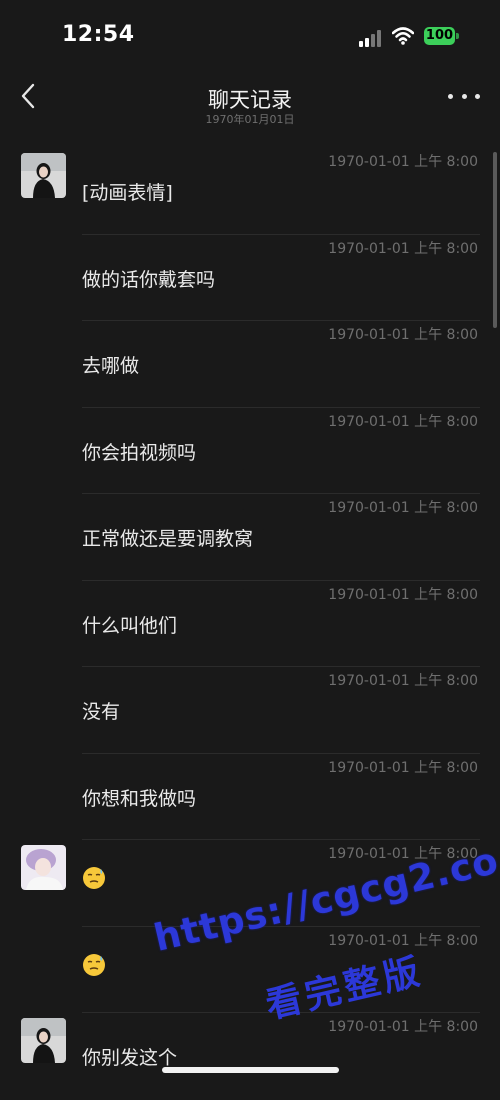 This screenshot has height=1100, width=500. I want to click on message-text: 正常做还是要调教窝, so click(167, 537).